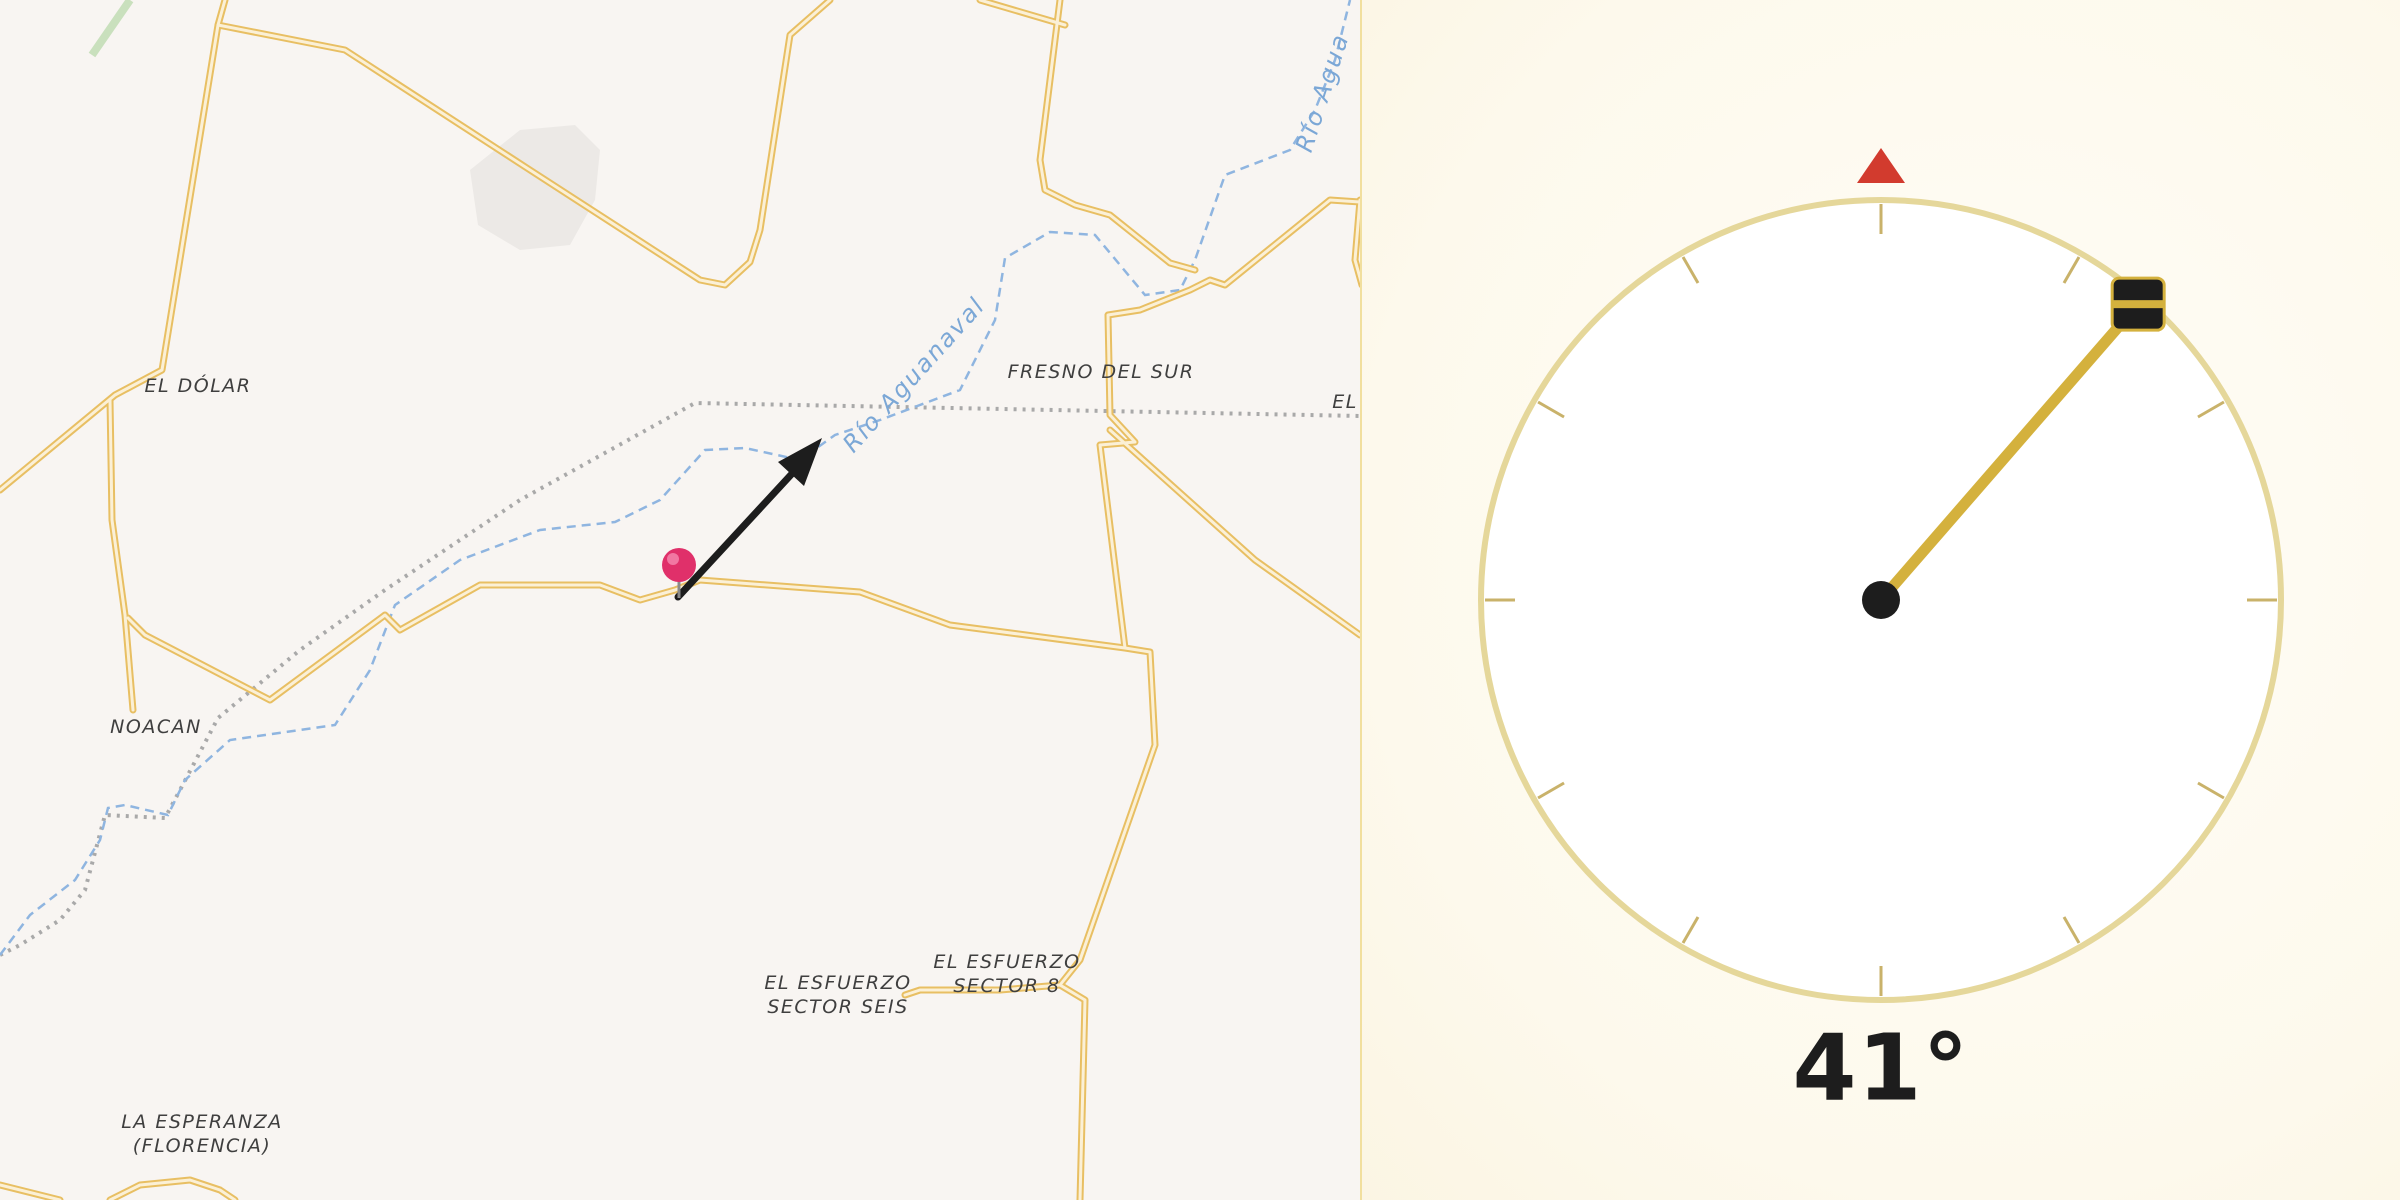 The height and width of the screenshot is (1200, 2400). Describe the element at coordinates (1881, 1068) in the screenshot. I see `bearing-readout: 41°` at that location.